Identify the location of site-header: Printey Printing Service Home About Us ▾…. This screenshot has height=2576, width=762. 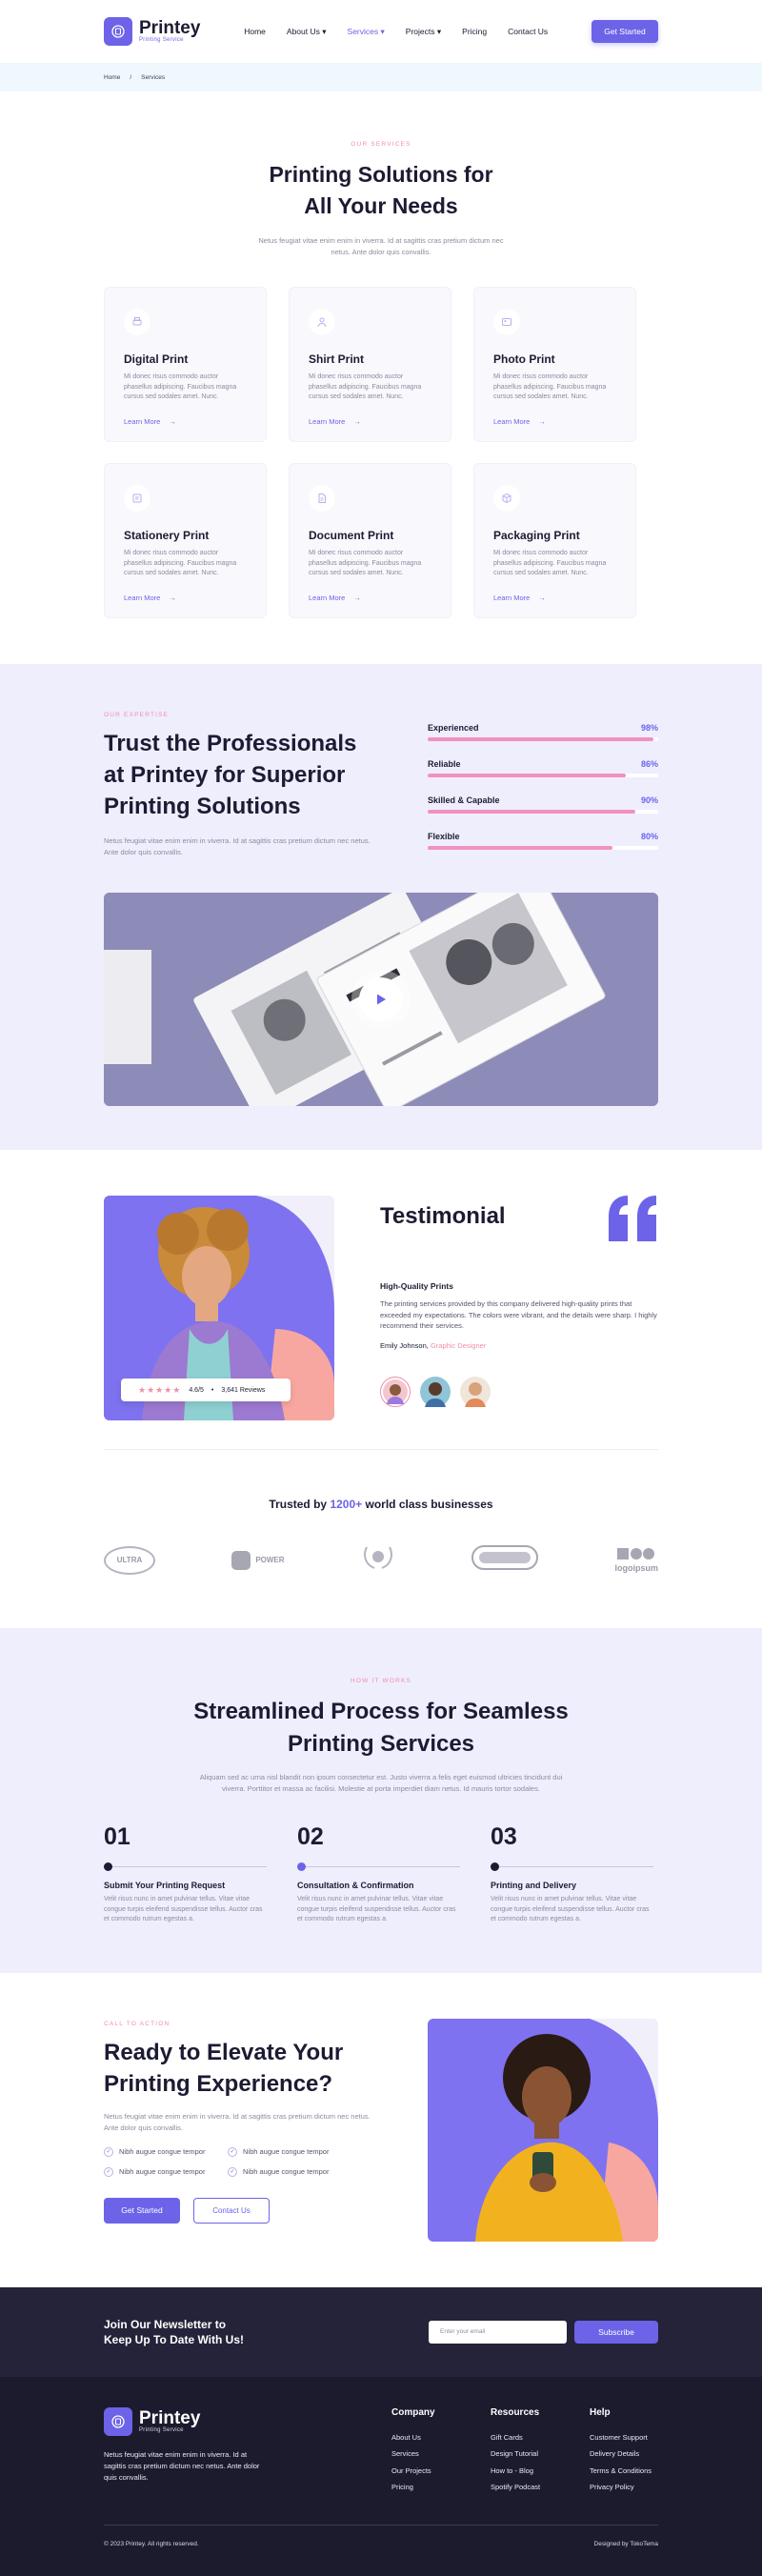
(381, 32).